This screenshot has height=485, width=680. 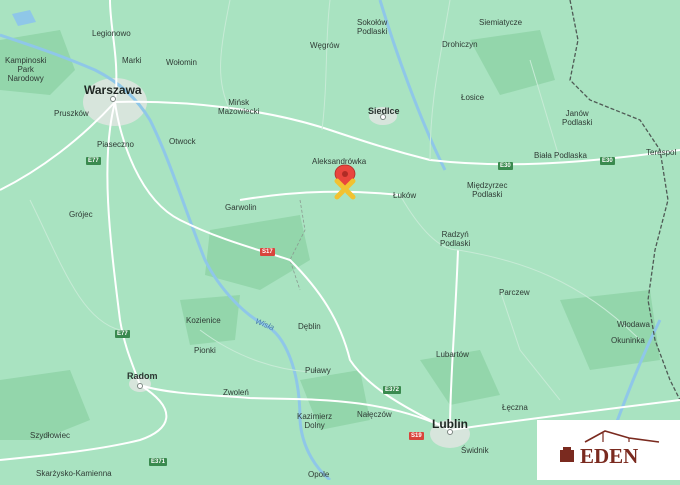 I want to click on city-label-pruszkow: Pruszków, so click(x=71, y=113).